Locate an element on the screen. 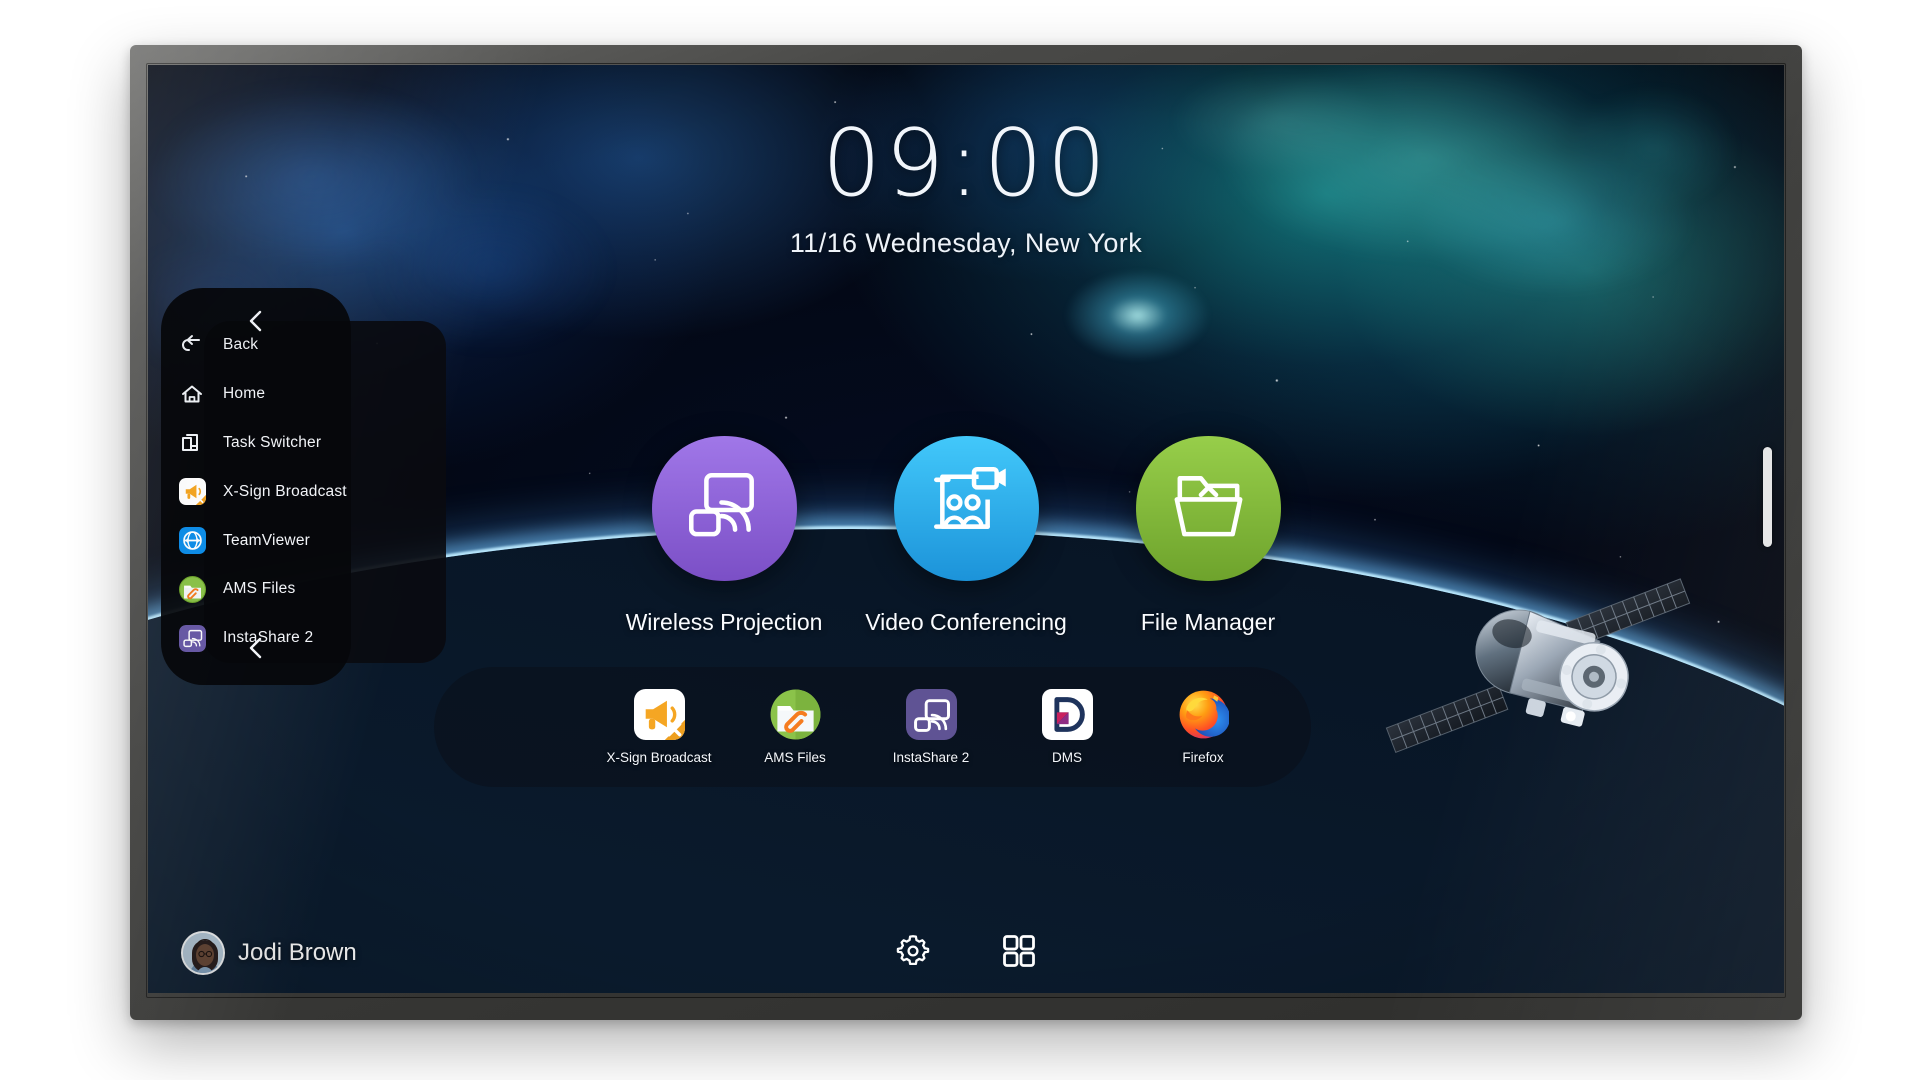 The height and width of the screenshot is (1080, 1920). dock-app-firefox: Firefox is located at coordinates (1203, 727).